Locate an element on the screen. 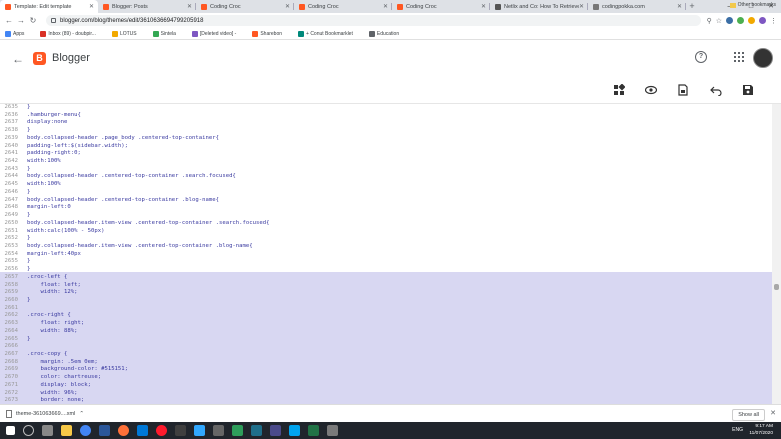 The height and width of the screenshot is (439, 781). opera-icon is located at coordinates (161, 430).